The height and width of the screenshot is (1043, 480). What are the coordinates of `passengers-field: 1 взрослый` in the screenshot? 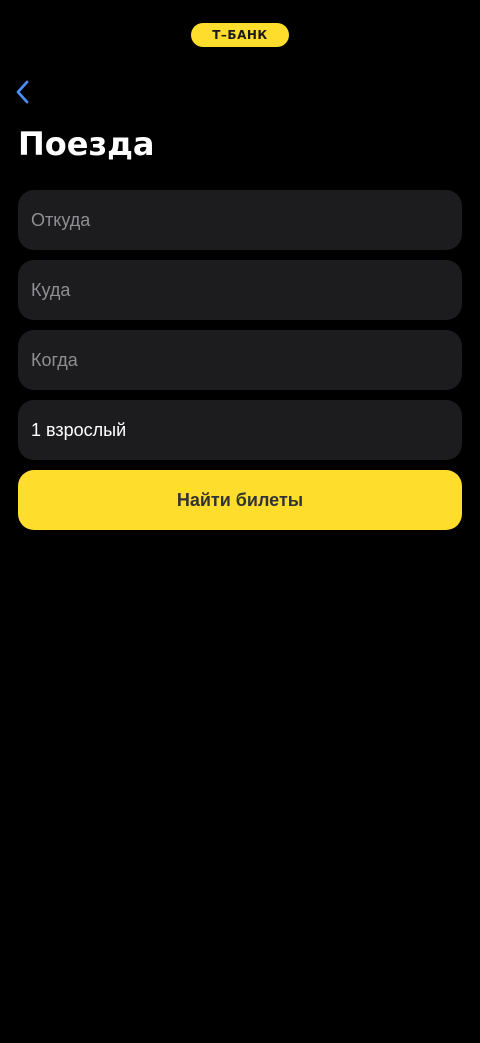 It's located at (240, 430).